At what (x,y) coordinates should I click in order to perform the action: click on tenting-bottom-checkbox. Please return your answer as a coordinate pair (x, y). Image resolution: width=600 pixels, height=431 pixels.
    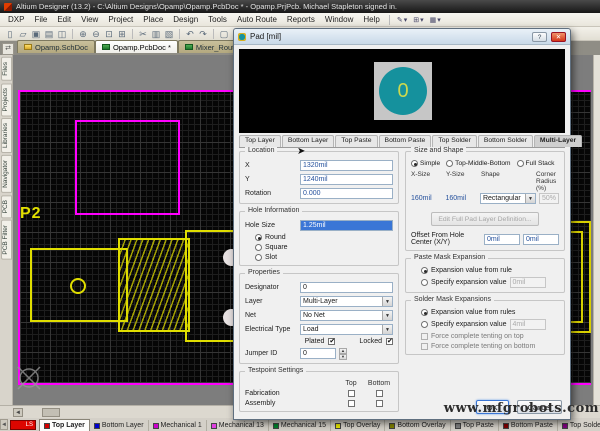
    Looking at the image, I should click on (424, 346).